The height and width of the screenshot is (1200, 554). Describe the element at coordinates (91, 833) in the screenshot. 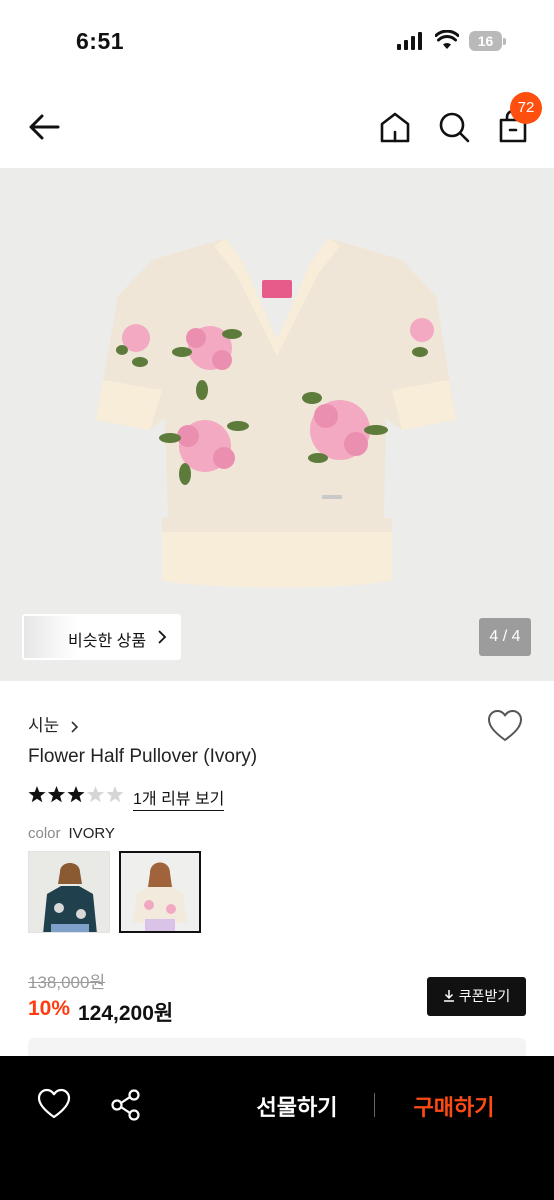

I see `color-value: IVORY` at that location.